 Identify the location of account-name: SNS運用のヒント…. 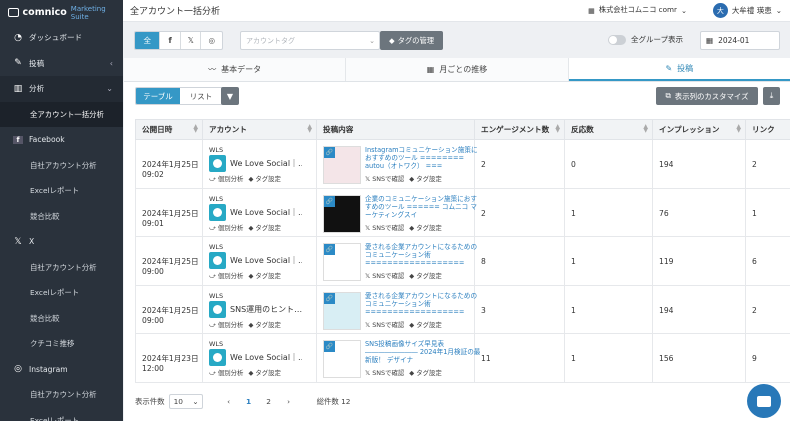
(266, 309).